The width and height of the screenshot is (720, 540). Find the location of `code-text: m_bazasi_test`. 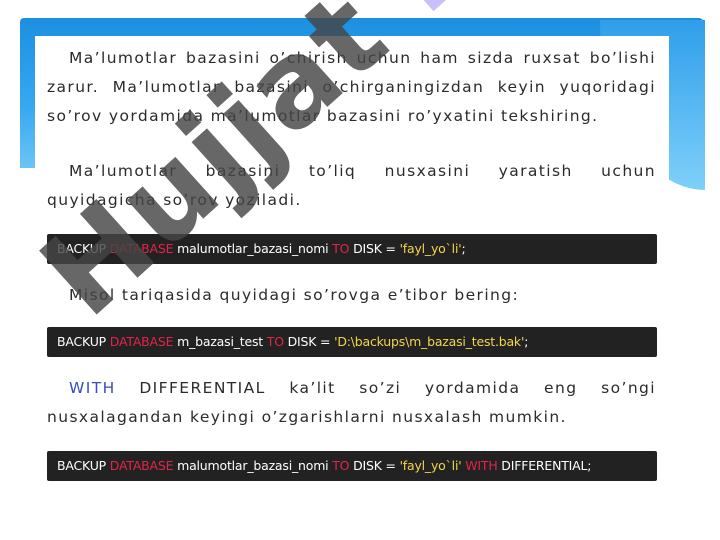

code-text: m_bazasi_test is located at coordinates (220, 341).